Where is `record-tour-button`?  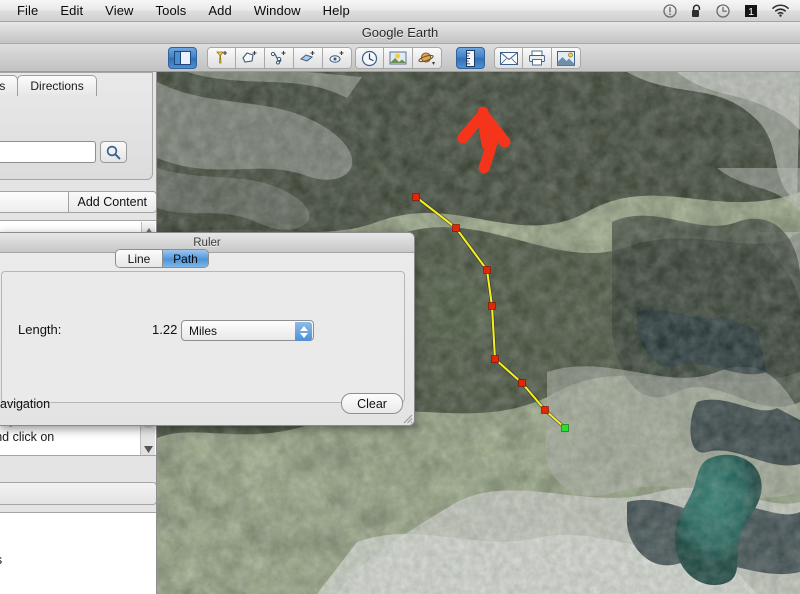 record-tour-button is located at coordinates (337, 58).